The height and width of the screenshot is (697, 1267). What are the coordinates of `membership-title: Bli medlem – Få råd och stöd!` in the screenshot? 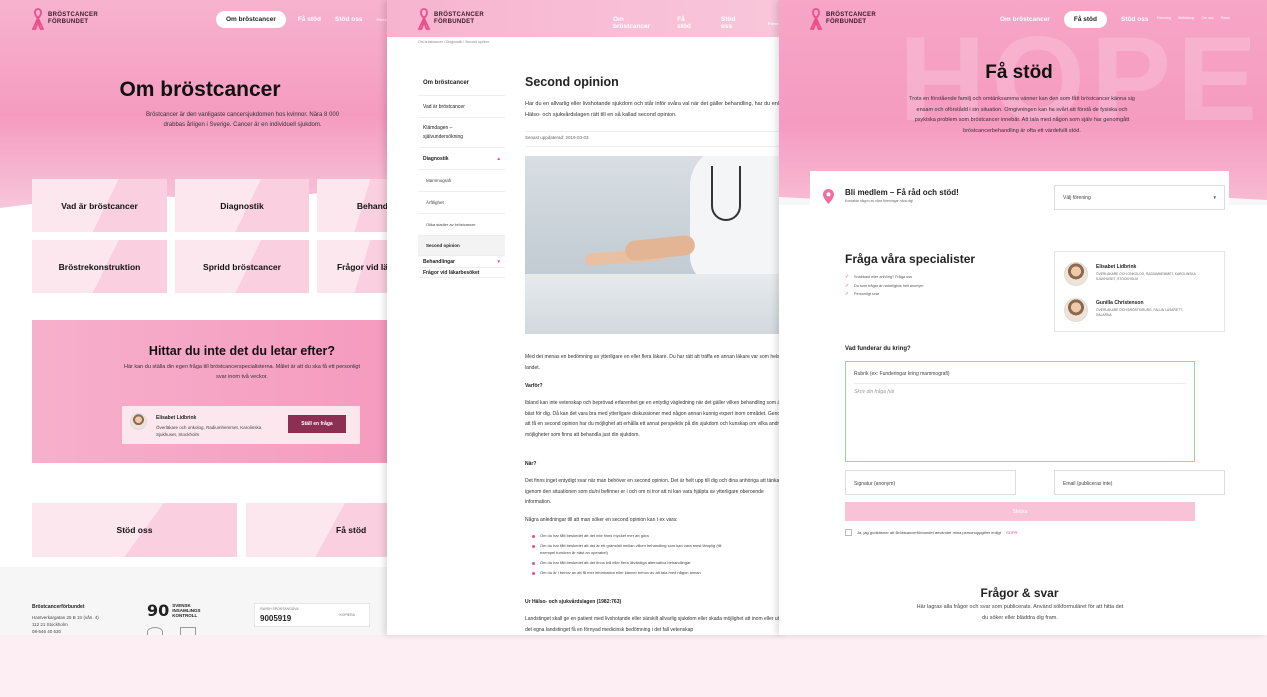 It's located at (902, 192).